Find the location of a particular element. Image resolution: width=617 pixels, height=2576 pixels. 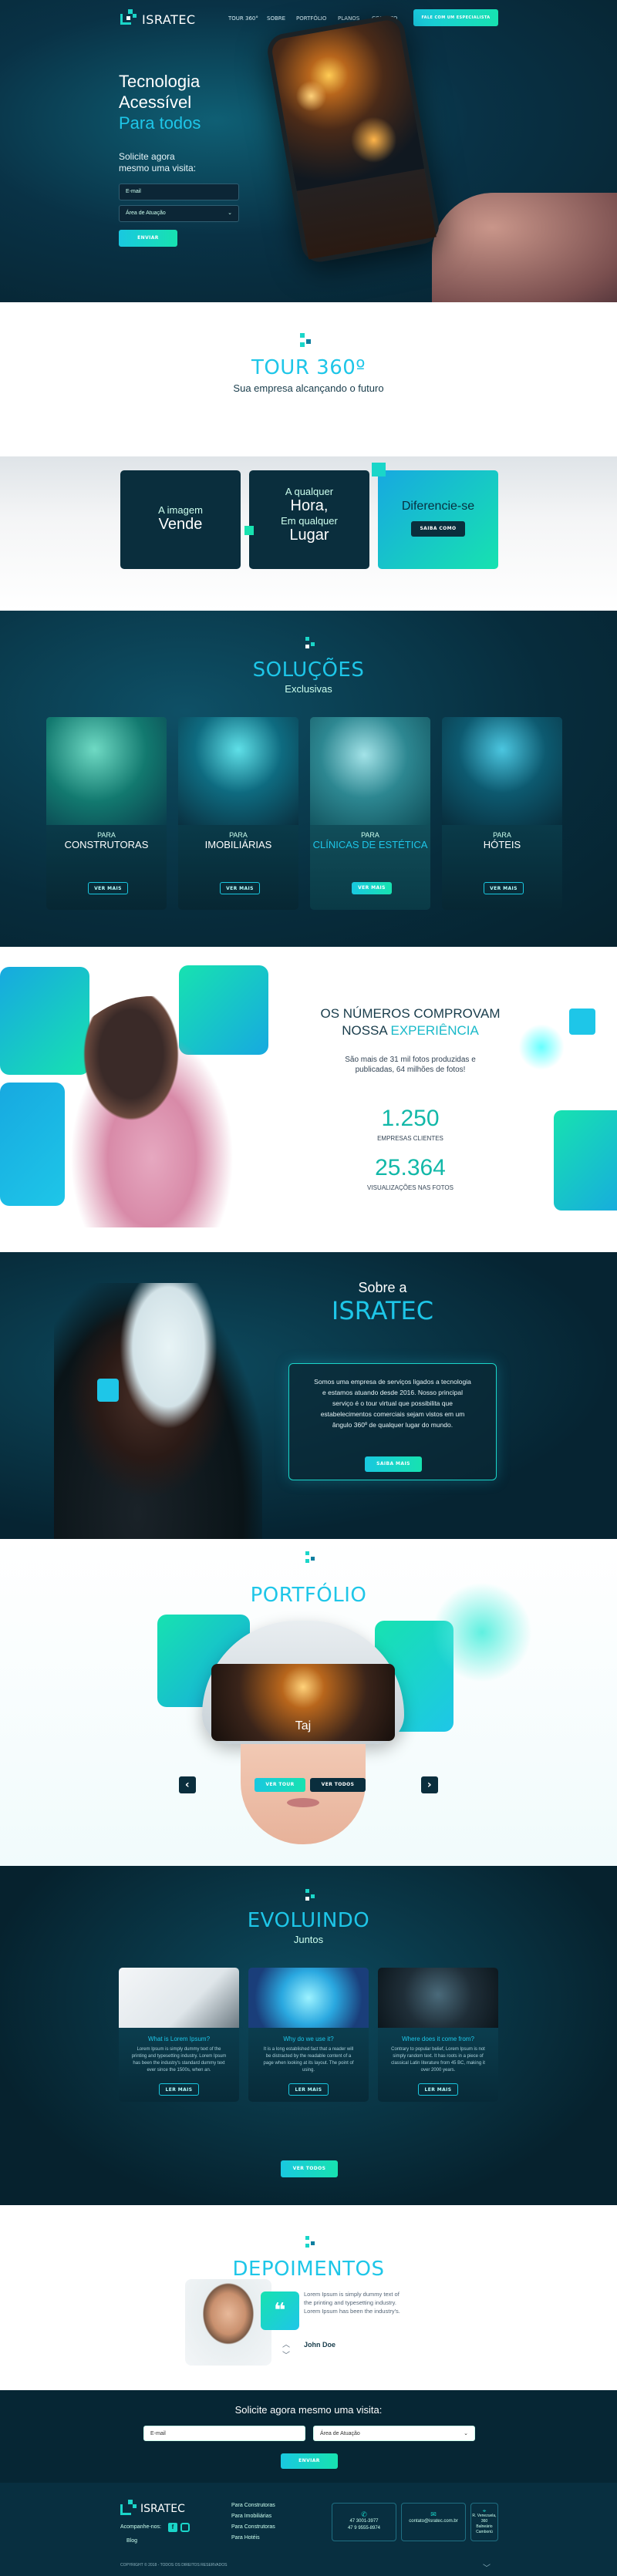

saiba-como-button: SAIBA COMO is located at coordinates (438, 529).